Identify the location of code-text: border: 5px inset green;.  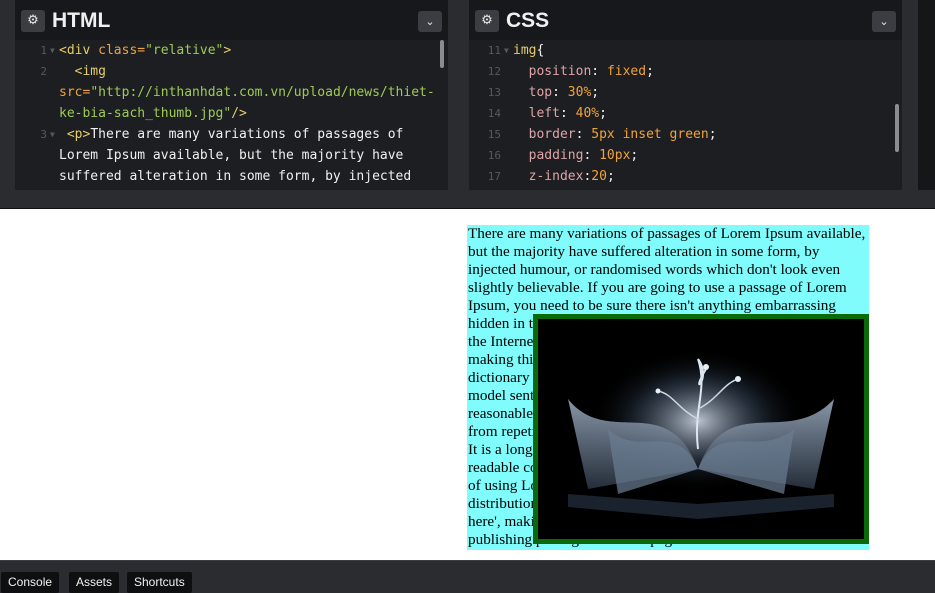
(615, 134).